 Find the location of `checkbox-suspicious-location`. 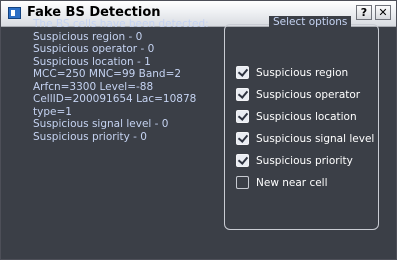

checkbox-suspicious-location is located at coordinates (242, 116).